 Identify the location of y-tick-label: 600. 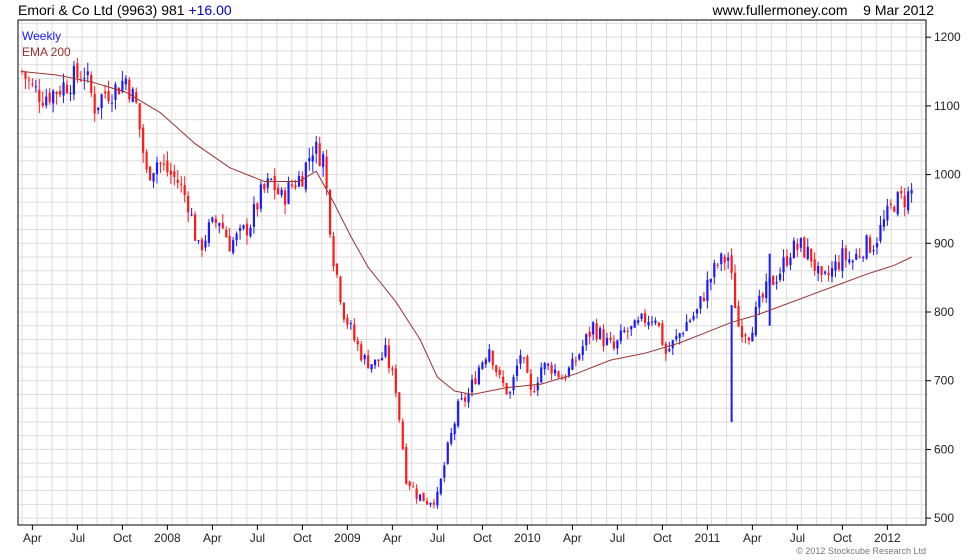
(944, 449).